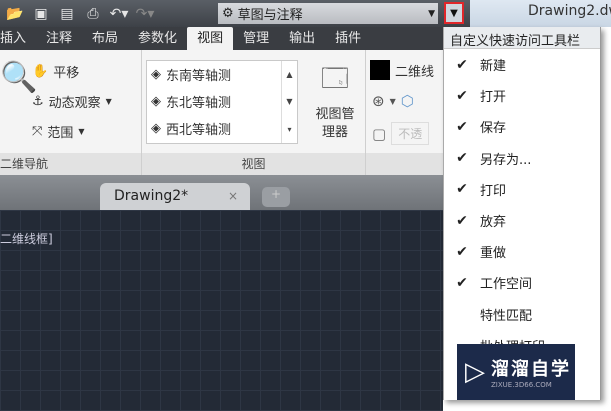  What do you see at coordinates (40, 71) in the screenshot?
I see `hand-icon: ✋` at bounding box center [40, 71].